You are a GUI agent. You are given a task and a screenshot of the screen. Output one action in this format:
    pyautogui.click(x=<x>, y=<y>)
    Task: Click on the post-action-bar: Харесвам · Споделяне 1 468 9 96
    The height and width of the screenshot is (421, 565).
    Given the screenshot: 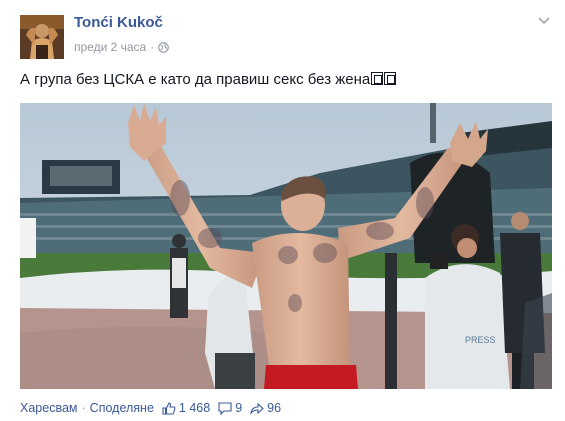 What is the action you would take?
    pyautogui.click(x=153, y=408)
    